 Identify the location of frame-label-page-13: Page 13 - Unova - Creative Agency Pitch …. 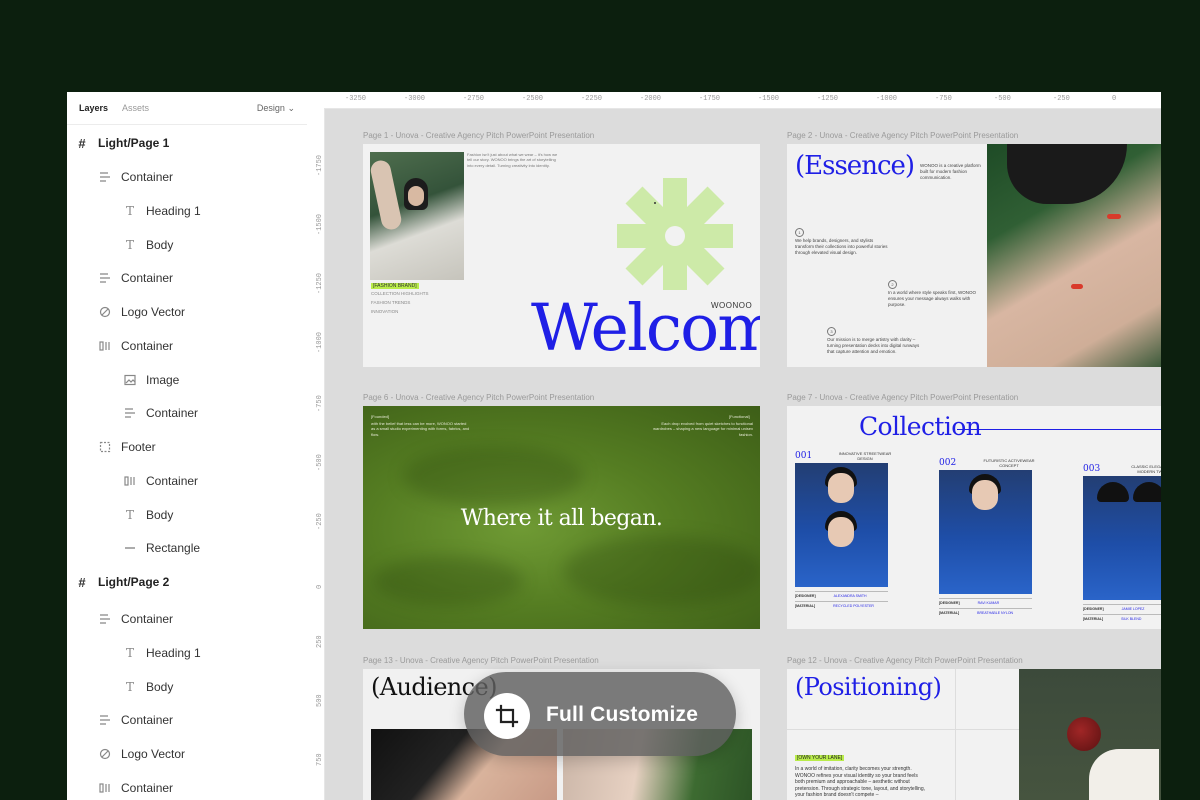
(481, 660).